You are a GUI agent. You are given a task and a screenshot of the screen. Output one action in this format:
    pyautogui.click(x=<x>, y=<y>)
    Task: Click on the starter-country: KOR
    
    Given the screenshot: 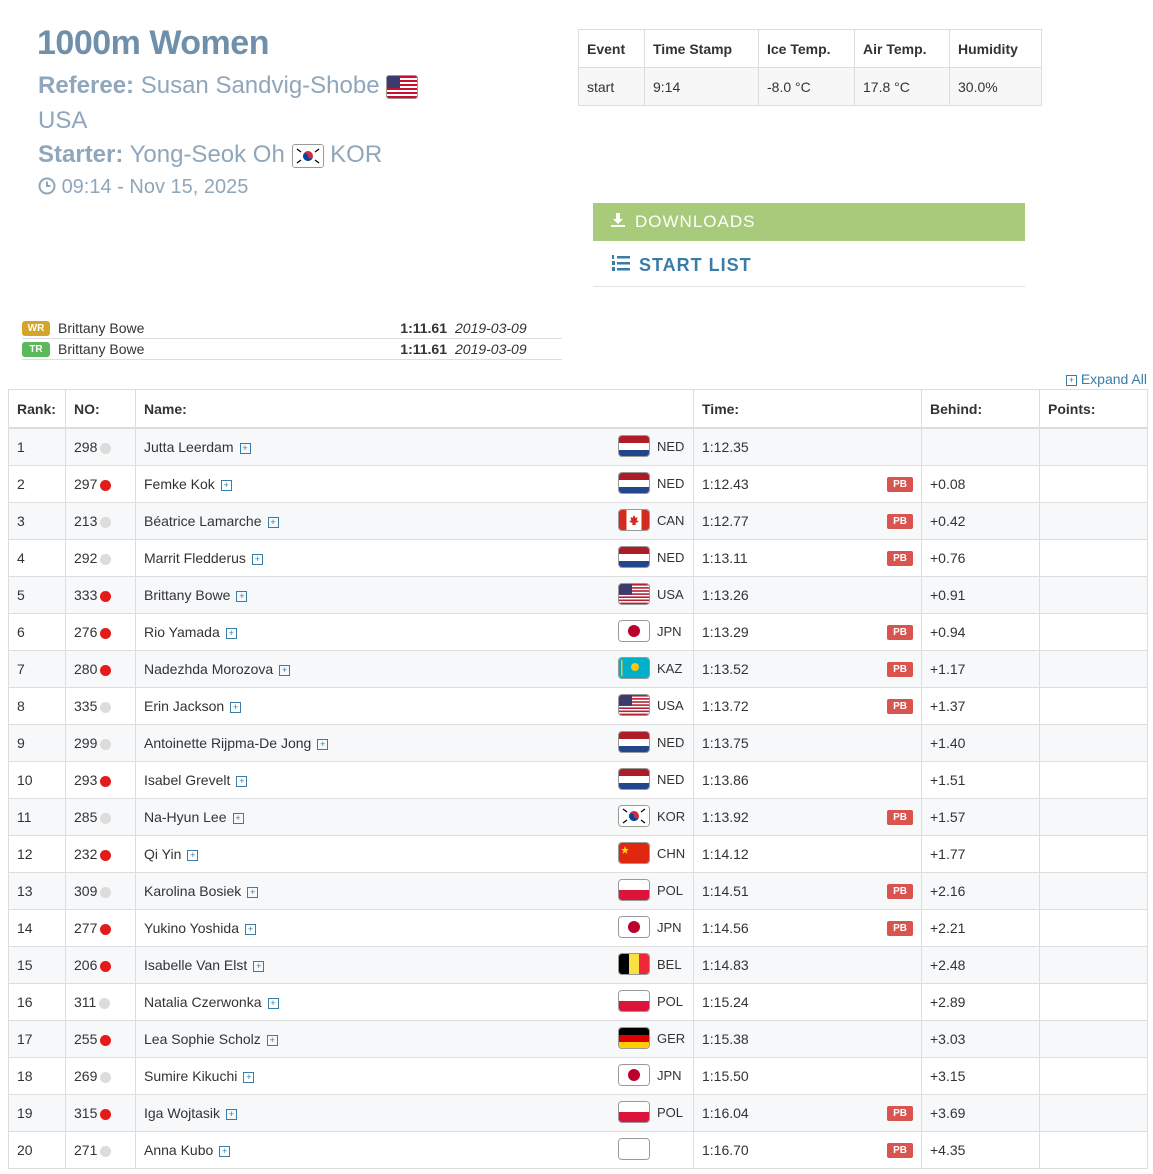 What is the action you would take?
    pyautogui.click(x=356, y=154)
    